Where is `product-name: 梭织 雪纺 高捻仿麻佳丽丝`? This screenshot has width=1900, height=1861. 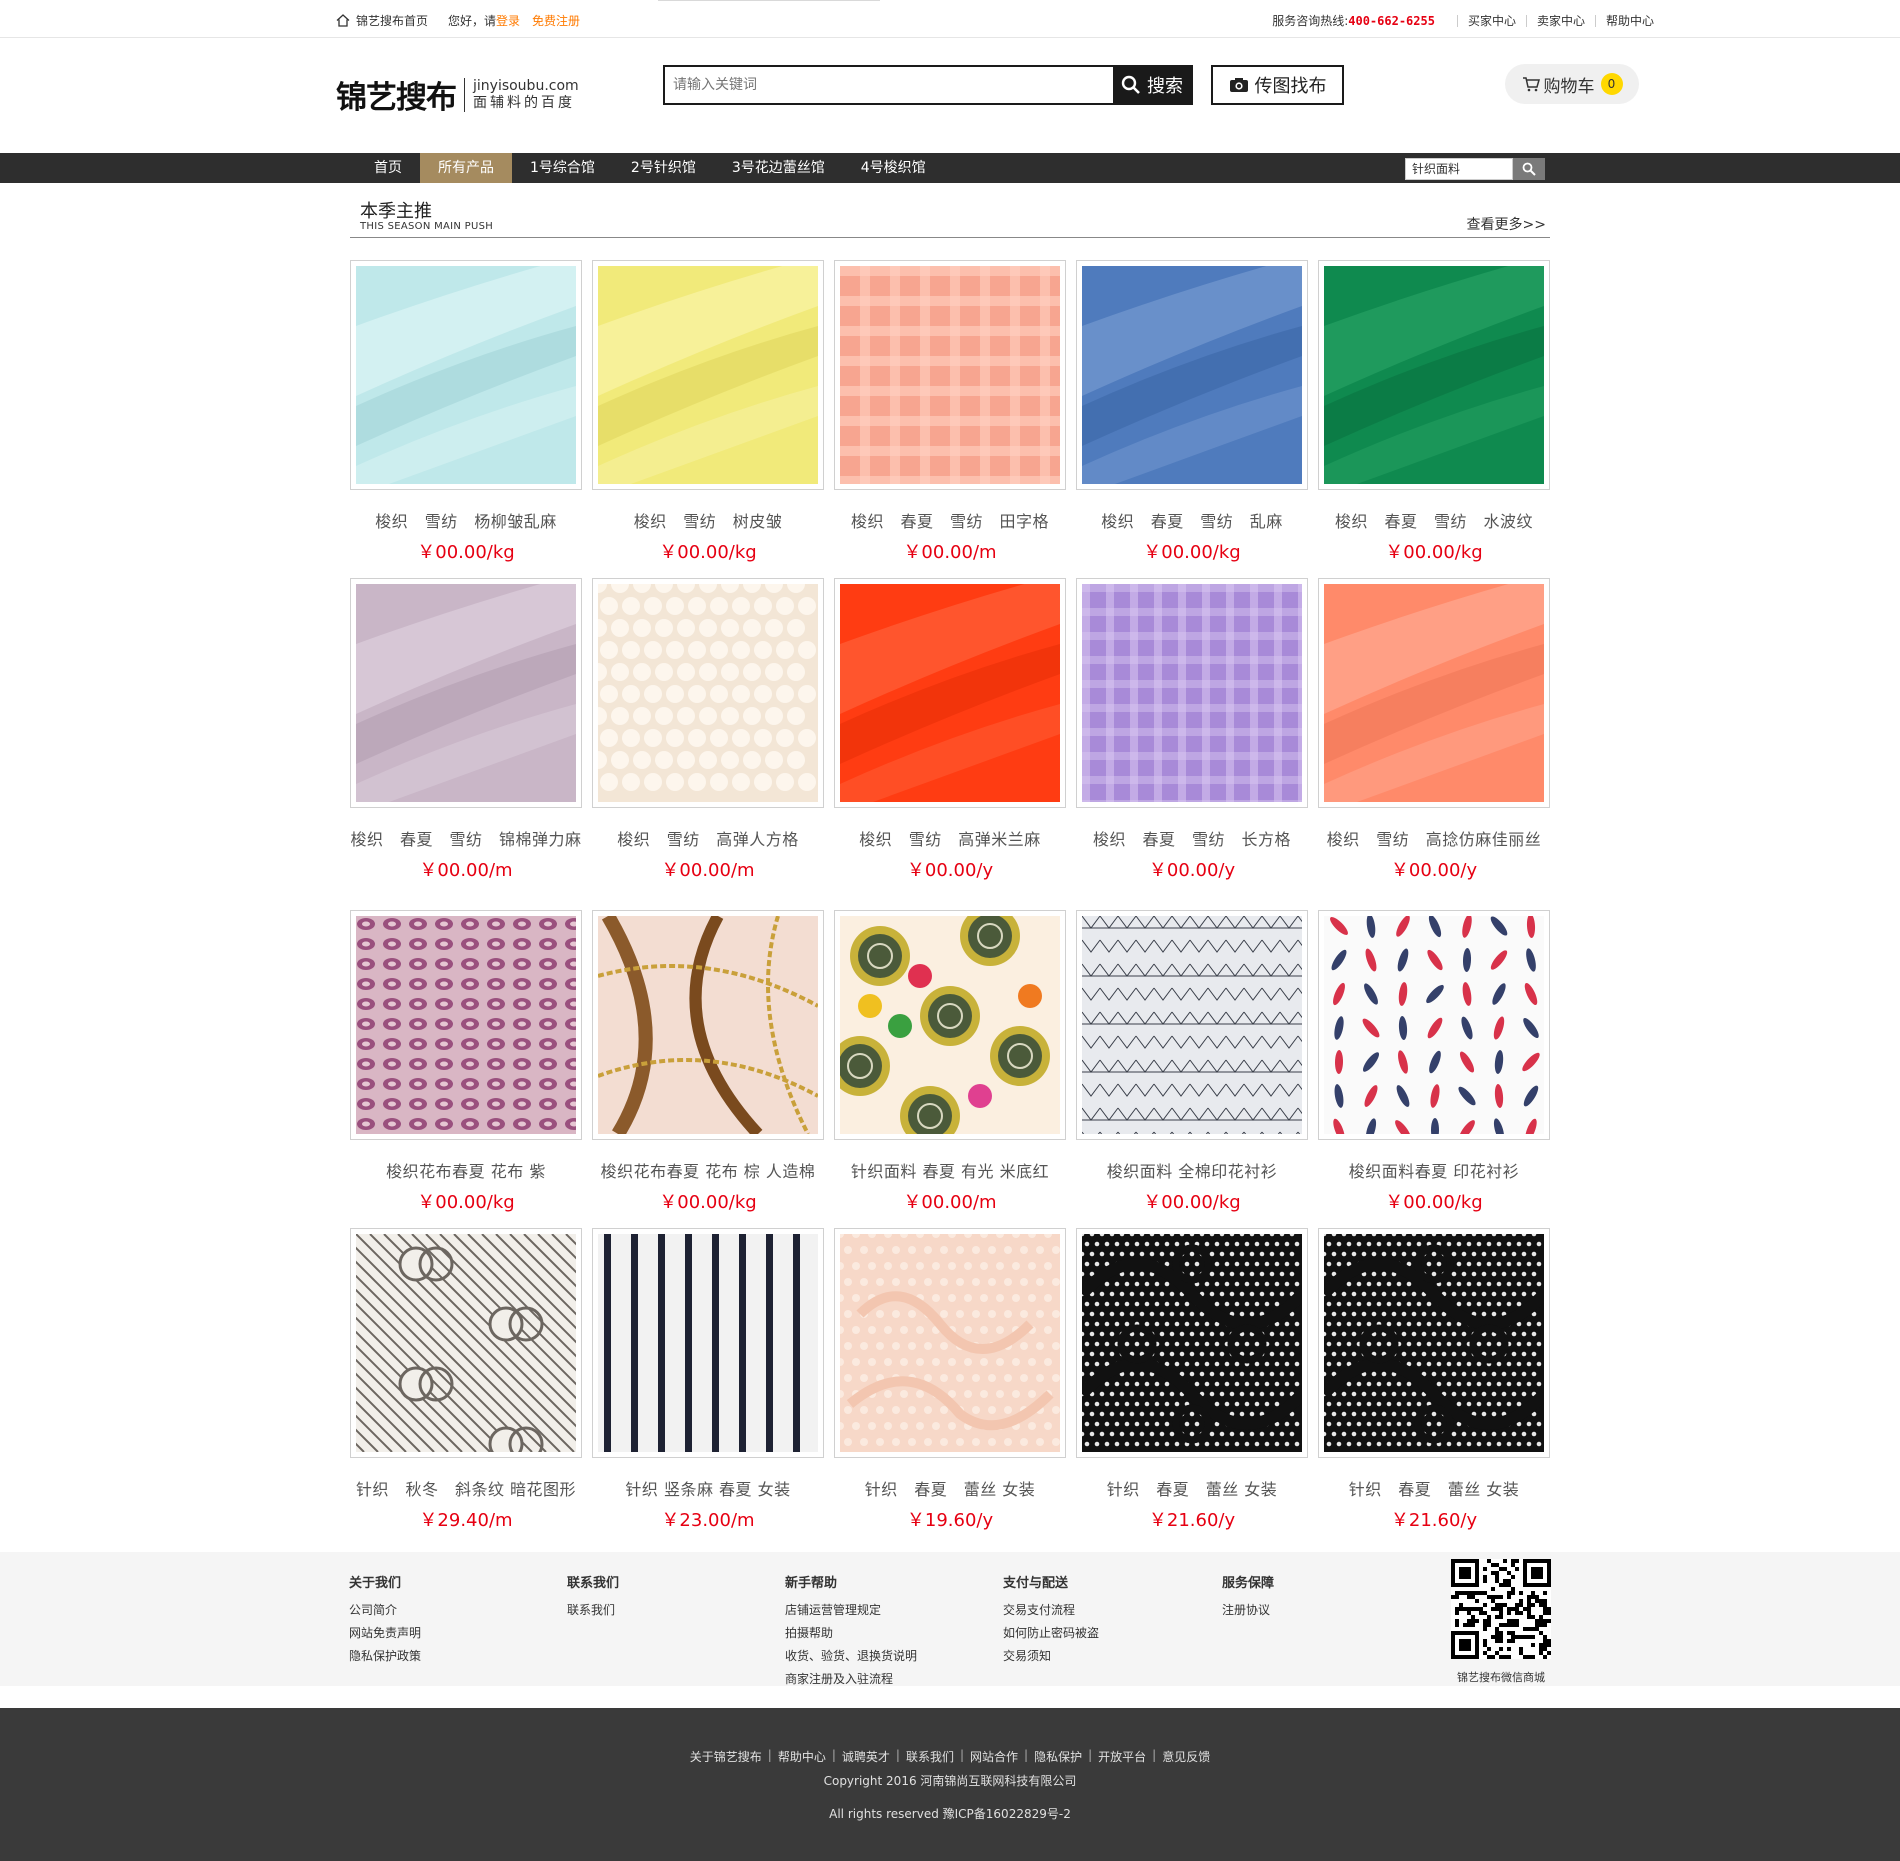 product-name: 梭织 雪纺 高捻仿麻佳丽丝 is located at coordinates (1434, 838).